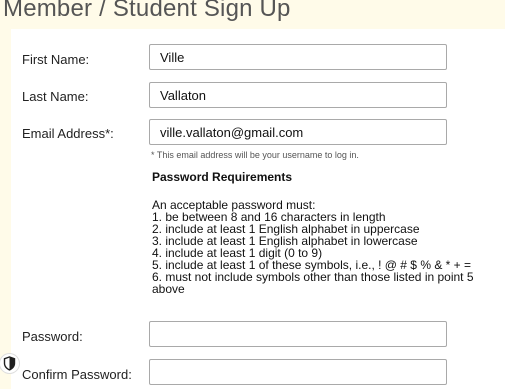 The height and width of the screenshot is (389, 505). I want to click on last-name-field, so click(298, 95).